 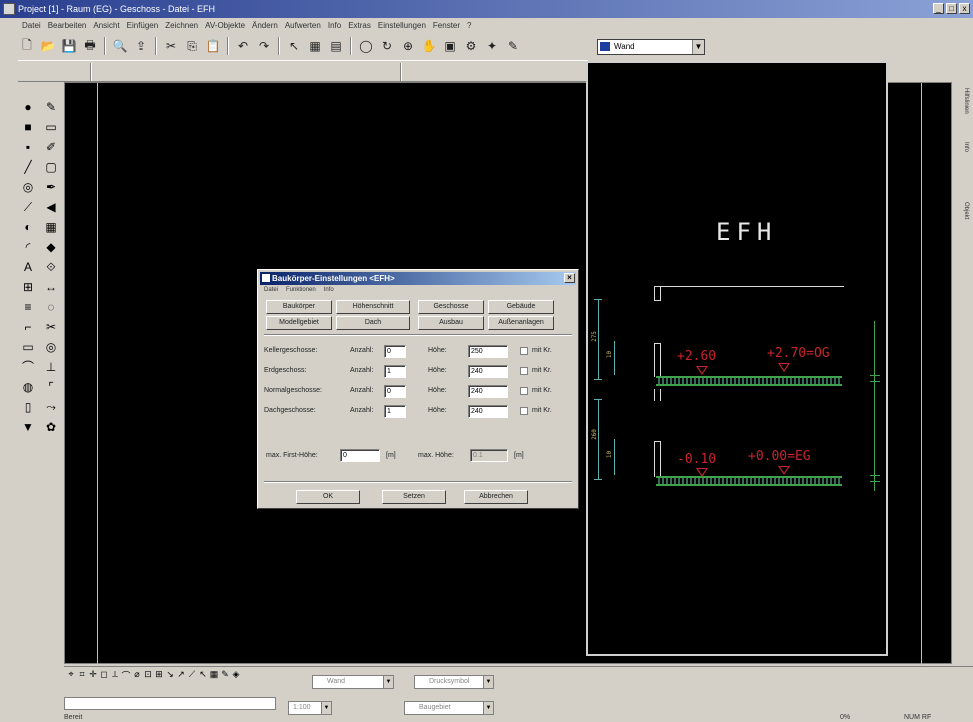 I want to click on tab-gebaeude: Gebäude, so click(x=521, y=307).